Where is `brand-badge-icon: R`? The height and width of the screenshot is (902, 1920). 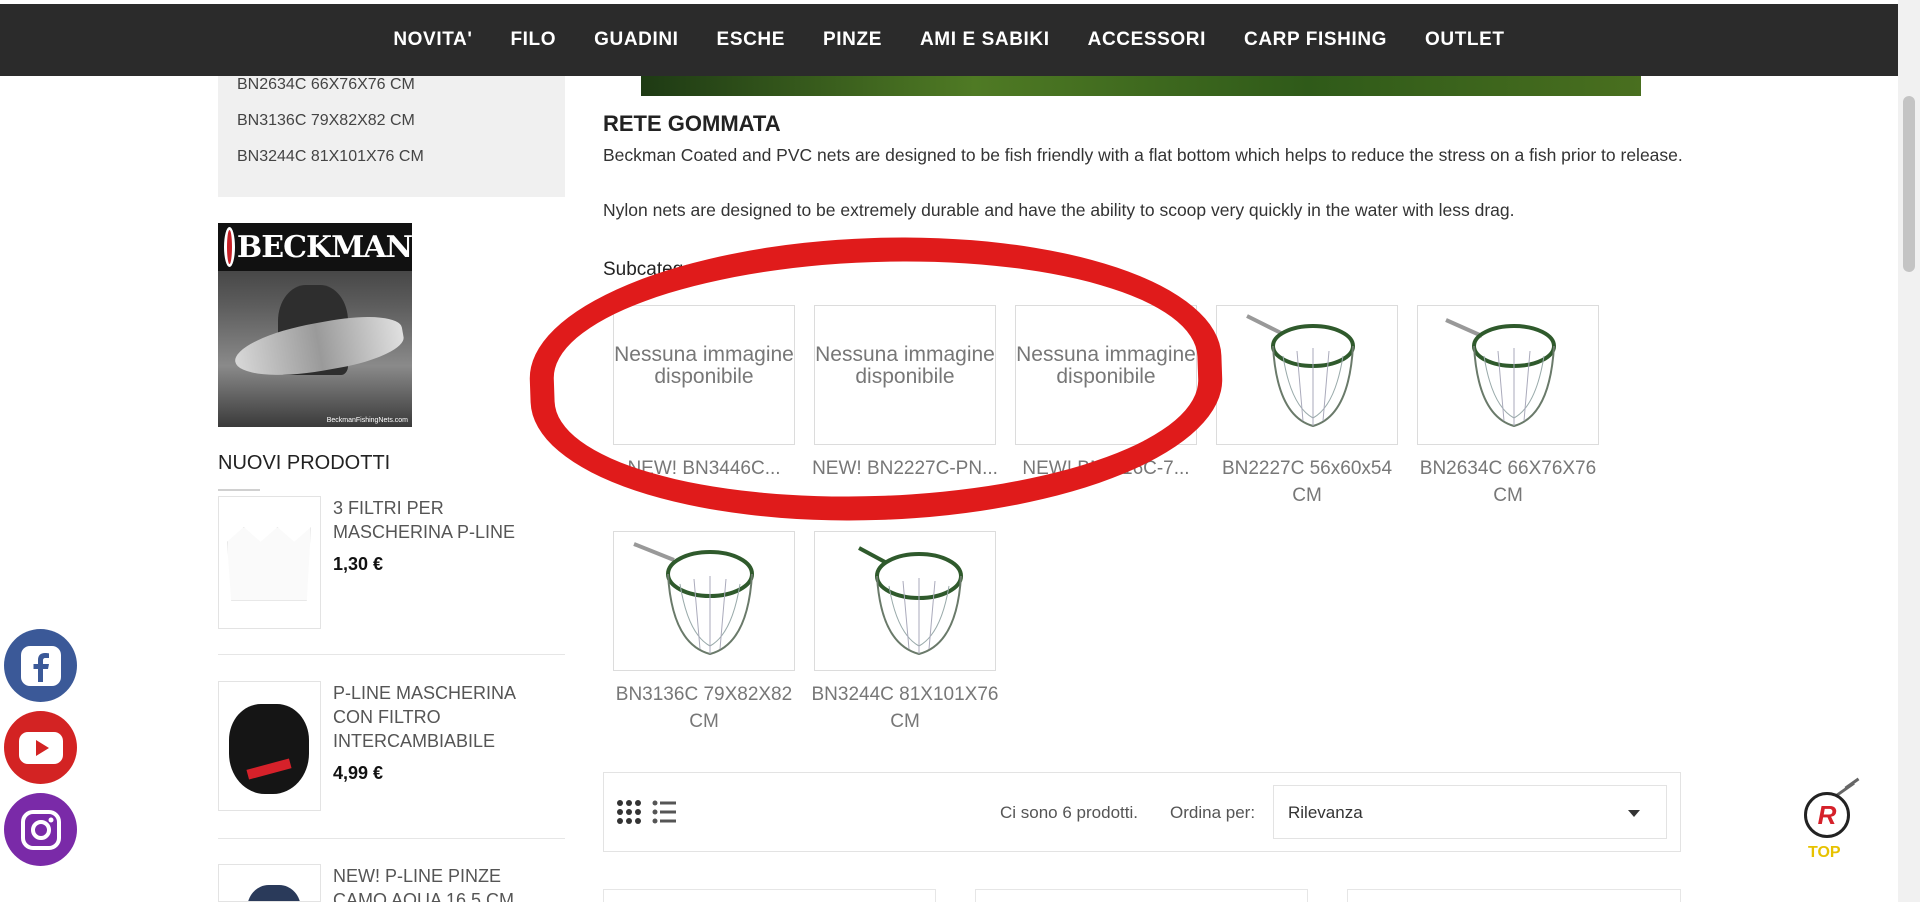 brand-badge-icon: R is located at coordinates (1827, 815).